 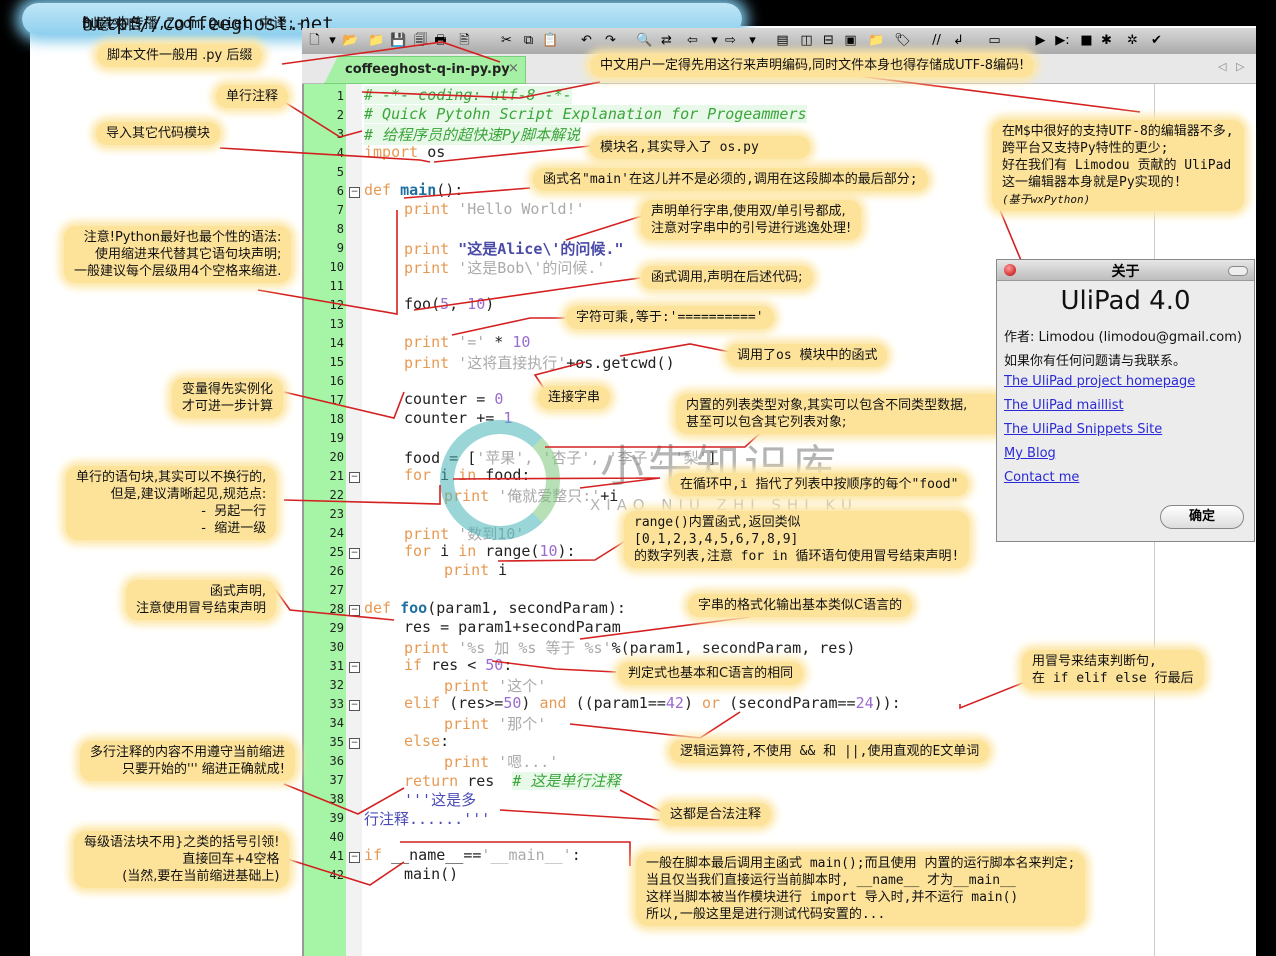 I want to click on line-number: 6, so click(x=340, y=191).